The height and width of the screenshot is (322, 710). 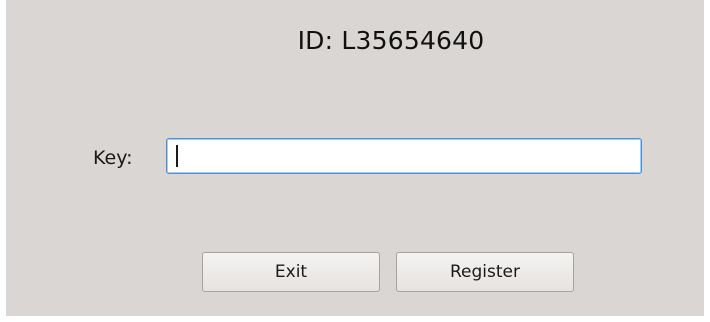 I want to click on key-label: Key:, so click(x=113, y=158).